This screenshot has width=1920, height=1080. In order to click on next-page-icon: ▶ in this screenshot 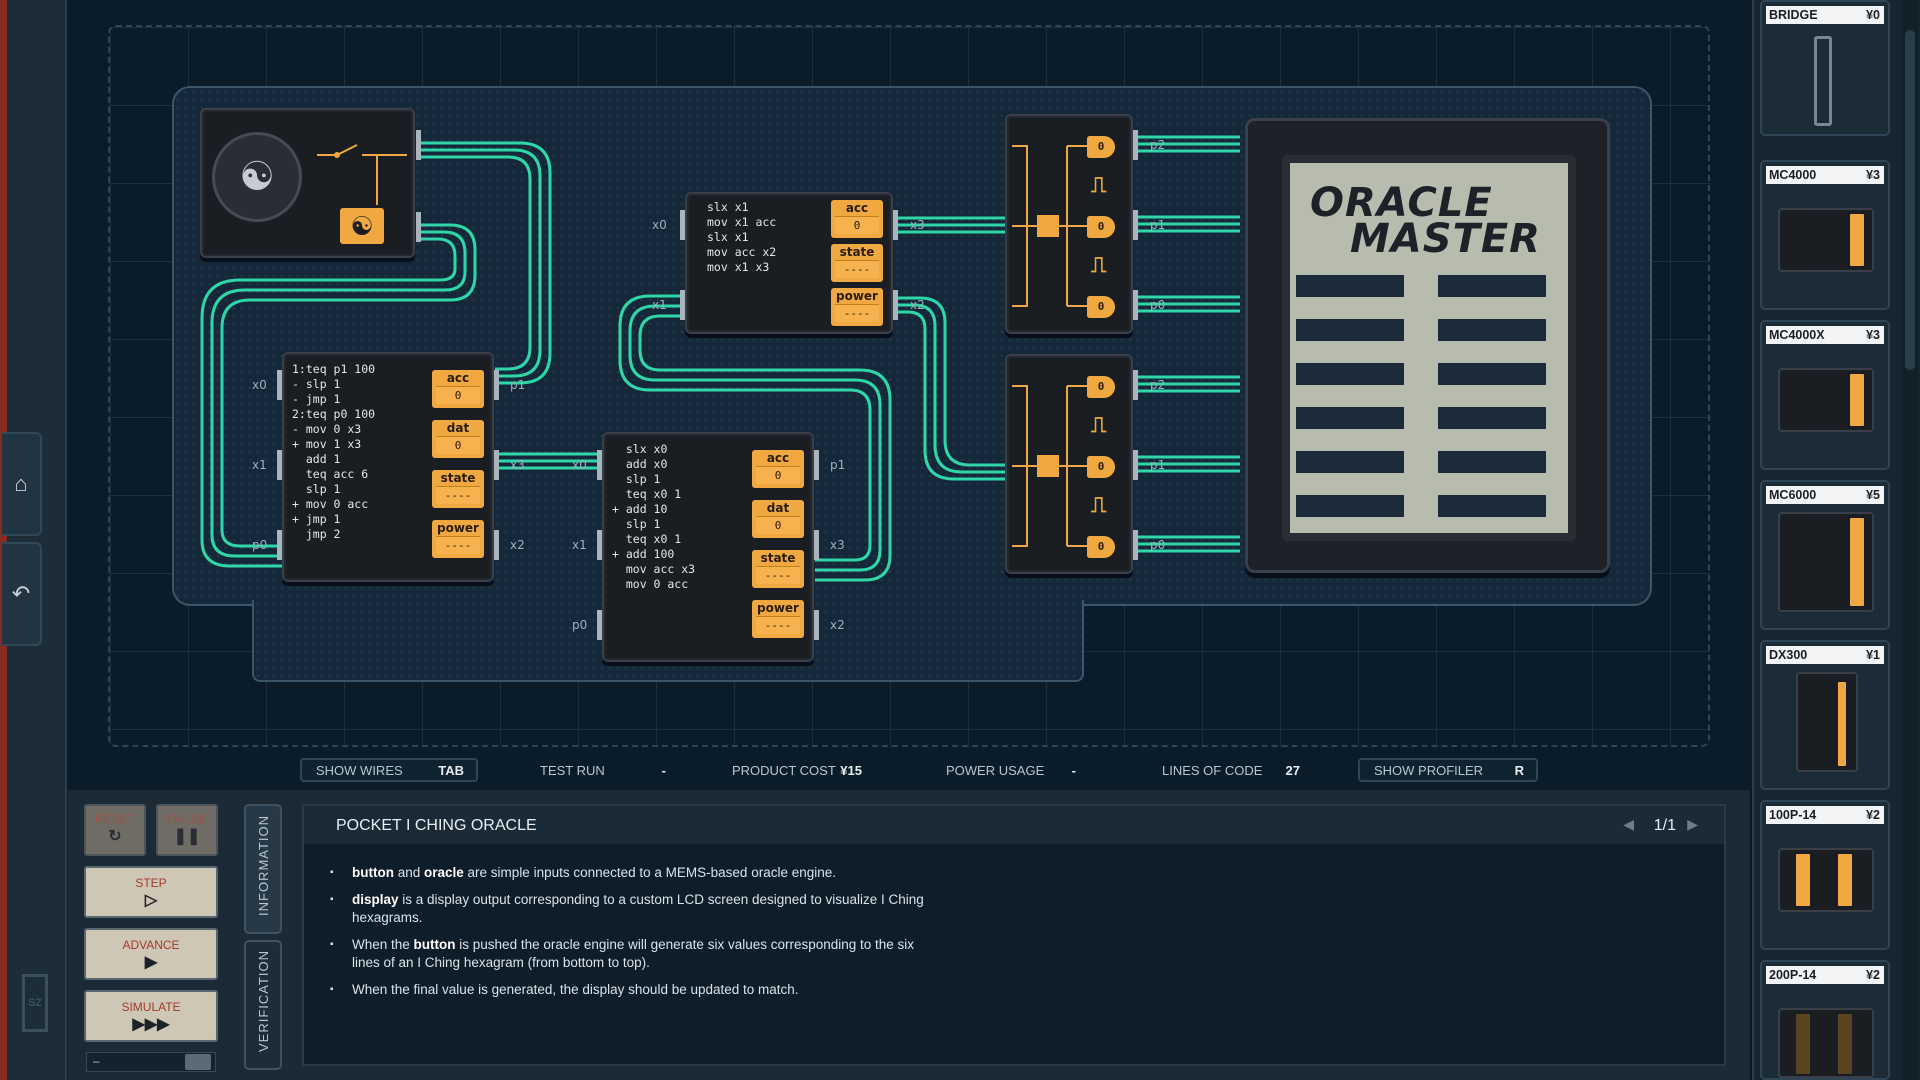, I will do `click(1692, 824)`.